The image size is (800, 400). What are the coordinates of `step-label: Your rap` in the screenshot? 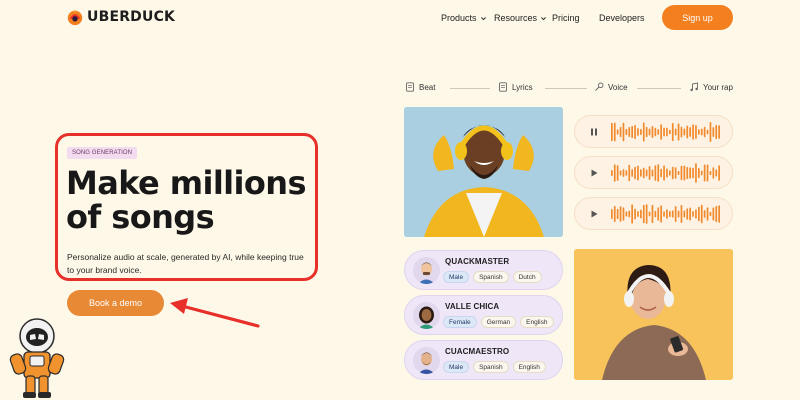 It's located at (718, 87).